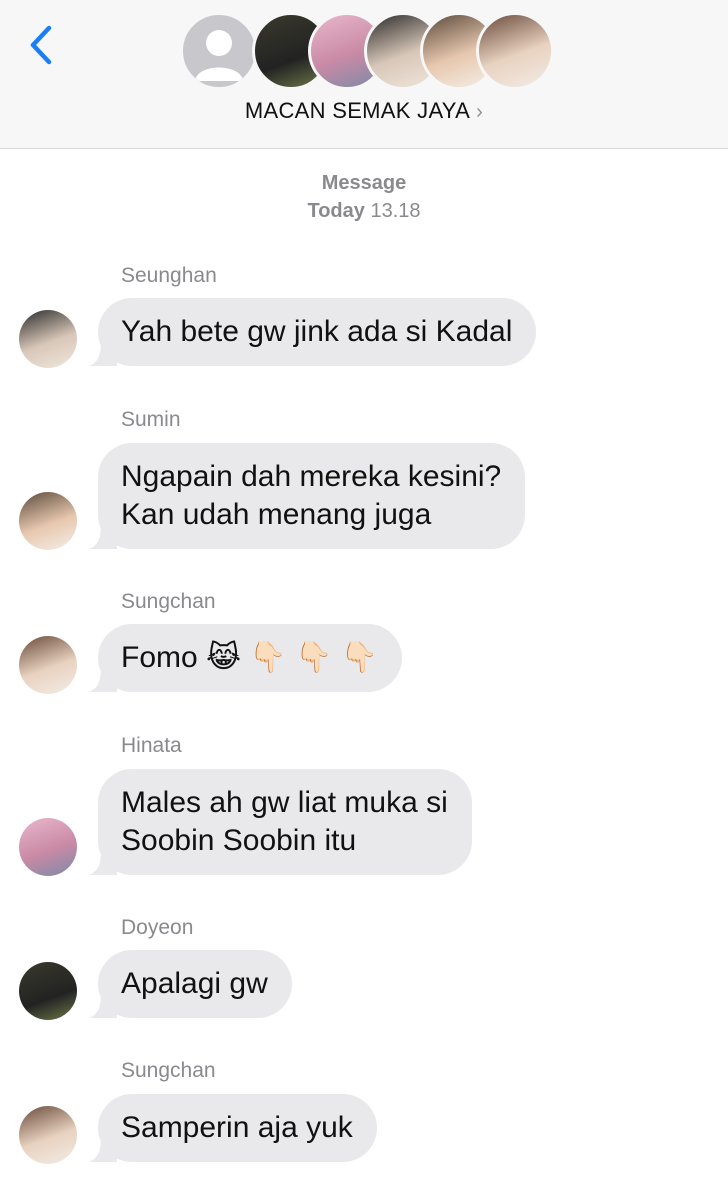 This screenshot has width=728, height=1200. I want to click on sender-name: Sumin, so click(151, 419).